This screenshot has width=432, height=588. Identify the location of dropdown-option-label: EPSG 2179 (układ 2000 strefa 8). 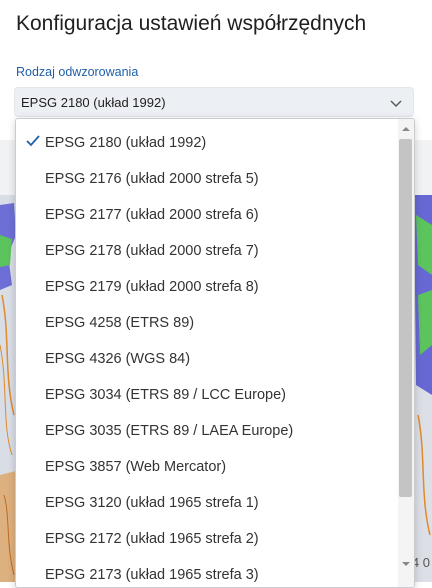
(152, 287).